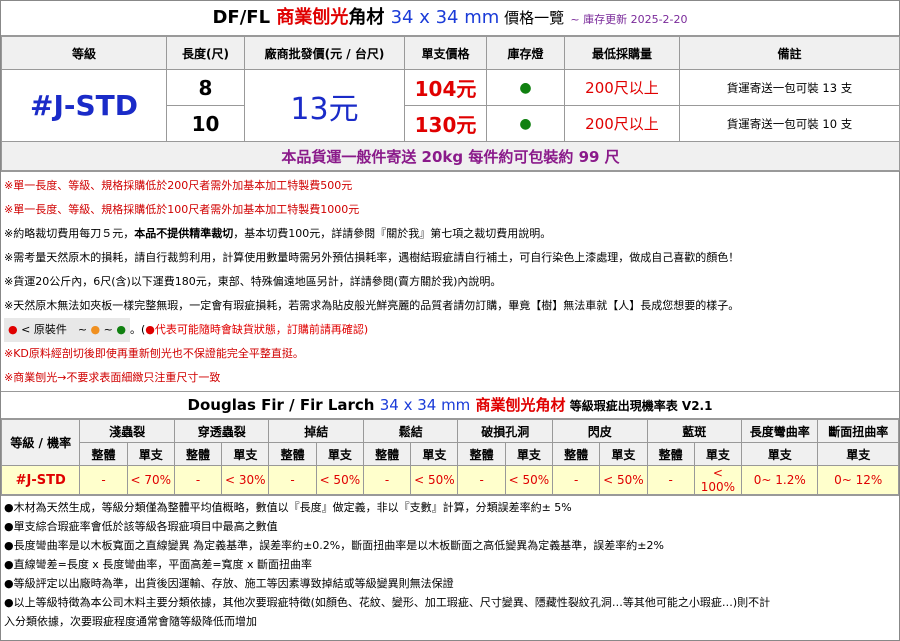  I want to click on defect-subheader-row: 整體 單支 整體 單支 整體 單支 整體 單支 整體 單支 整體 單支 整體 單支 單支 單支, so click(450, 454).